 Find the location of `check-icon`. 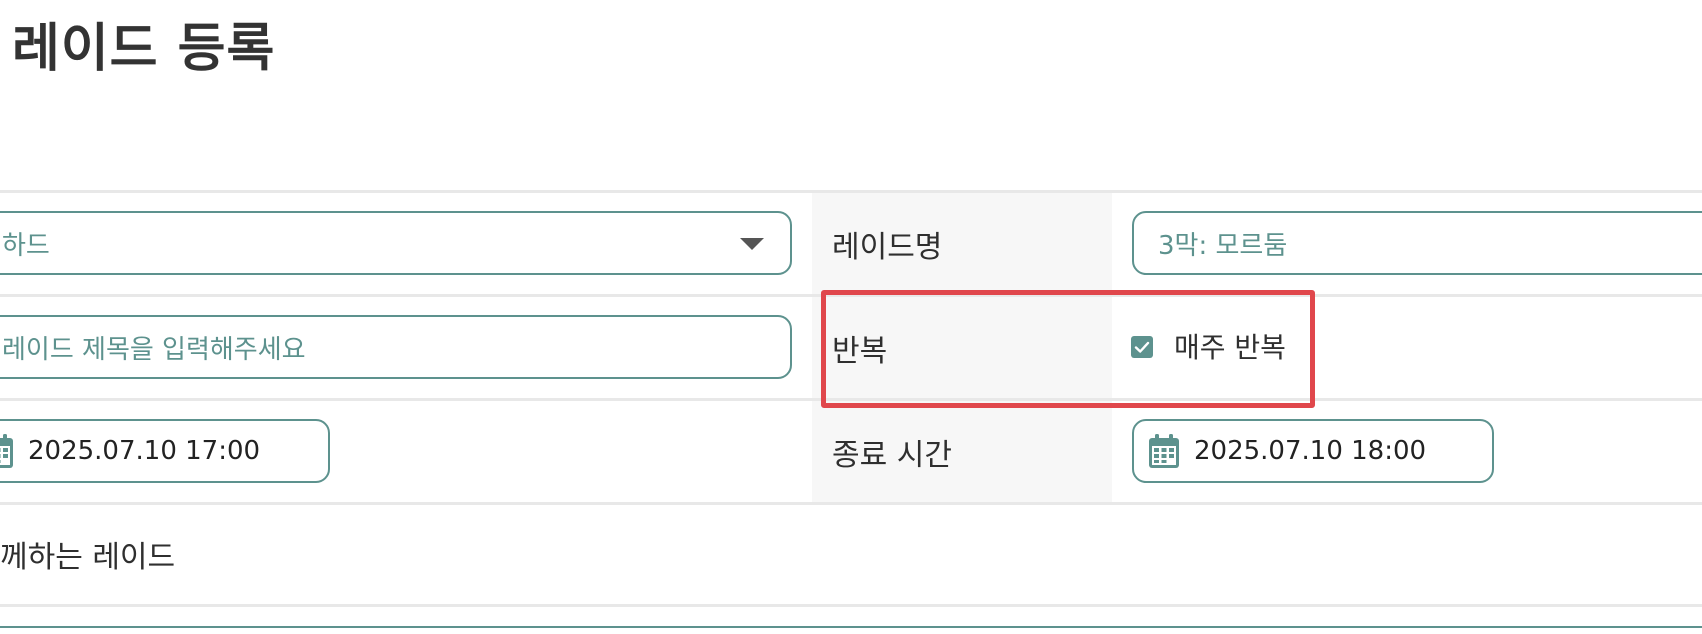

check-icon is located at coordinates (1142, 347).